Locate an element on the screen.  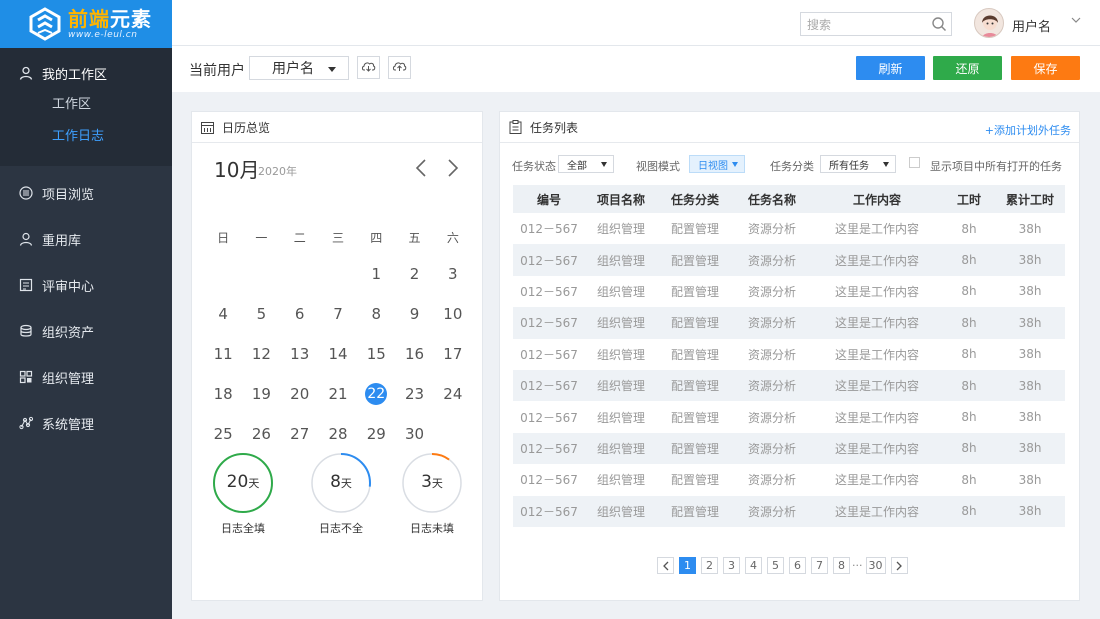
calendar-day: 13 is located at coordinates (300, 354).